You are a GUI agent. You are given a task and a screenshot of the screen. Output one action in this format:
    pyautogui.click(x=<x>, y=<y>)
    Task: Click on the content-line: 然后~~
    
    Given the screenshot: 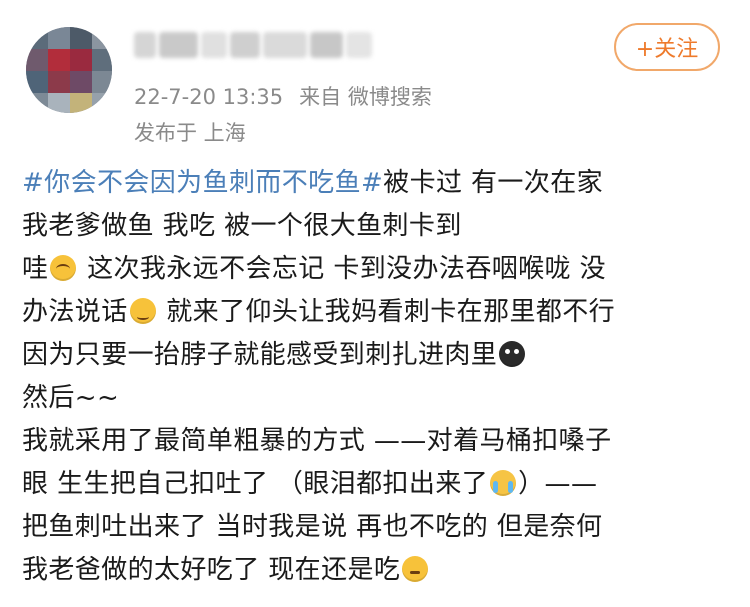 What is the action you would take?
    pyautogui.click(x=71, y=398)
    